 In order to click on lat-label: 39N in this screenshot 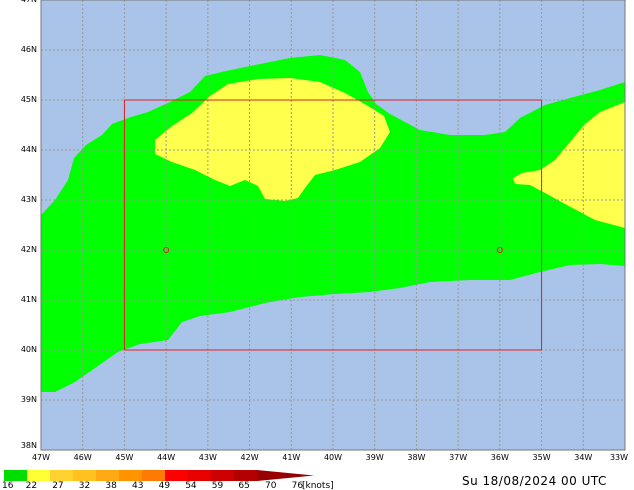, I will do `click(28, 399)`.